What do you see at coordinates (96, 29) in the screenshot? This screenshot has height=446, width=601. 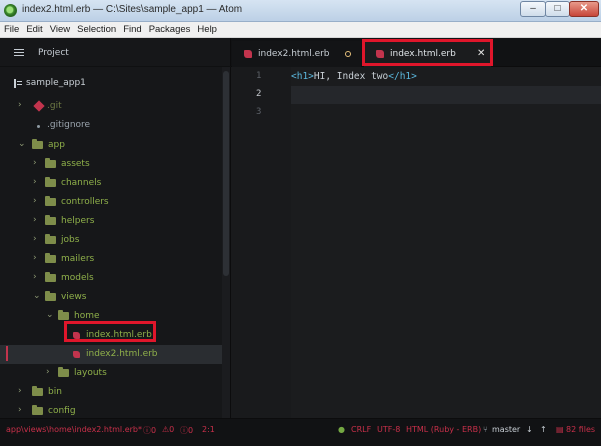 I see `menu-selection: Selection` at bounding box center [96, 29].